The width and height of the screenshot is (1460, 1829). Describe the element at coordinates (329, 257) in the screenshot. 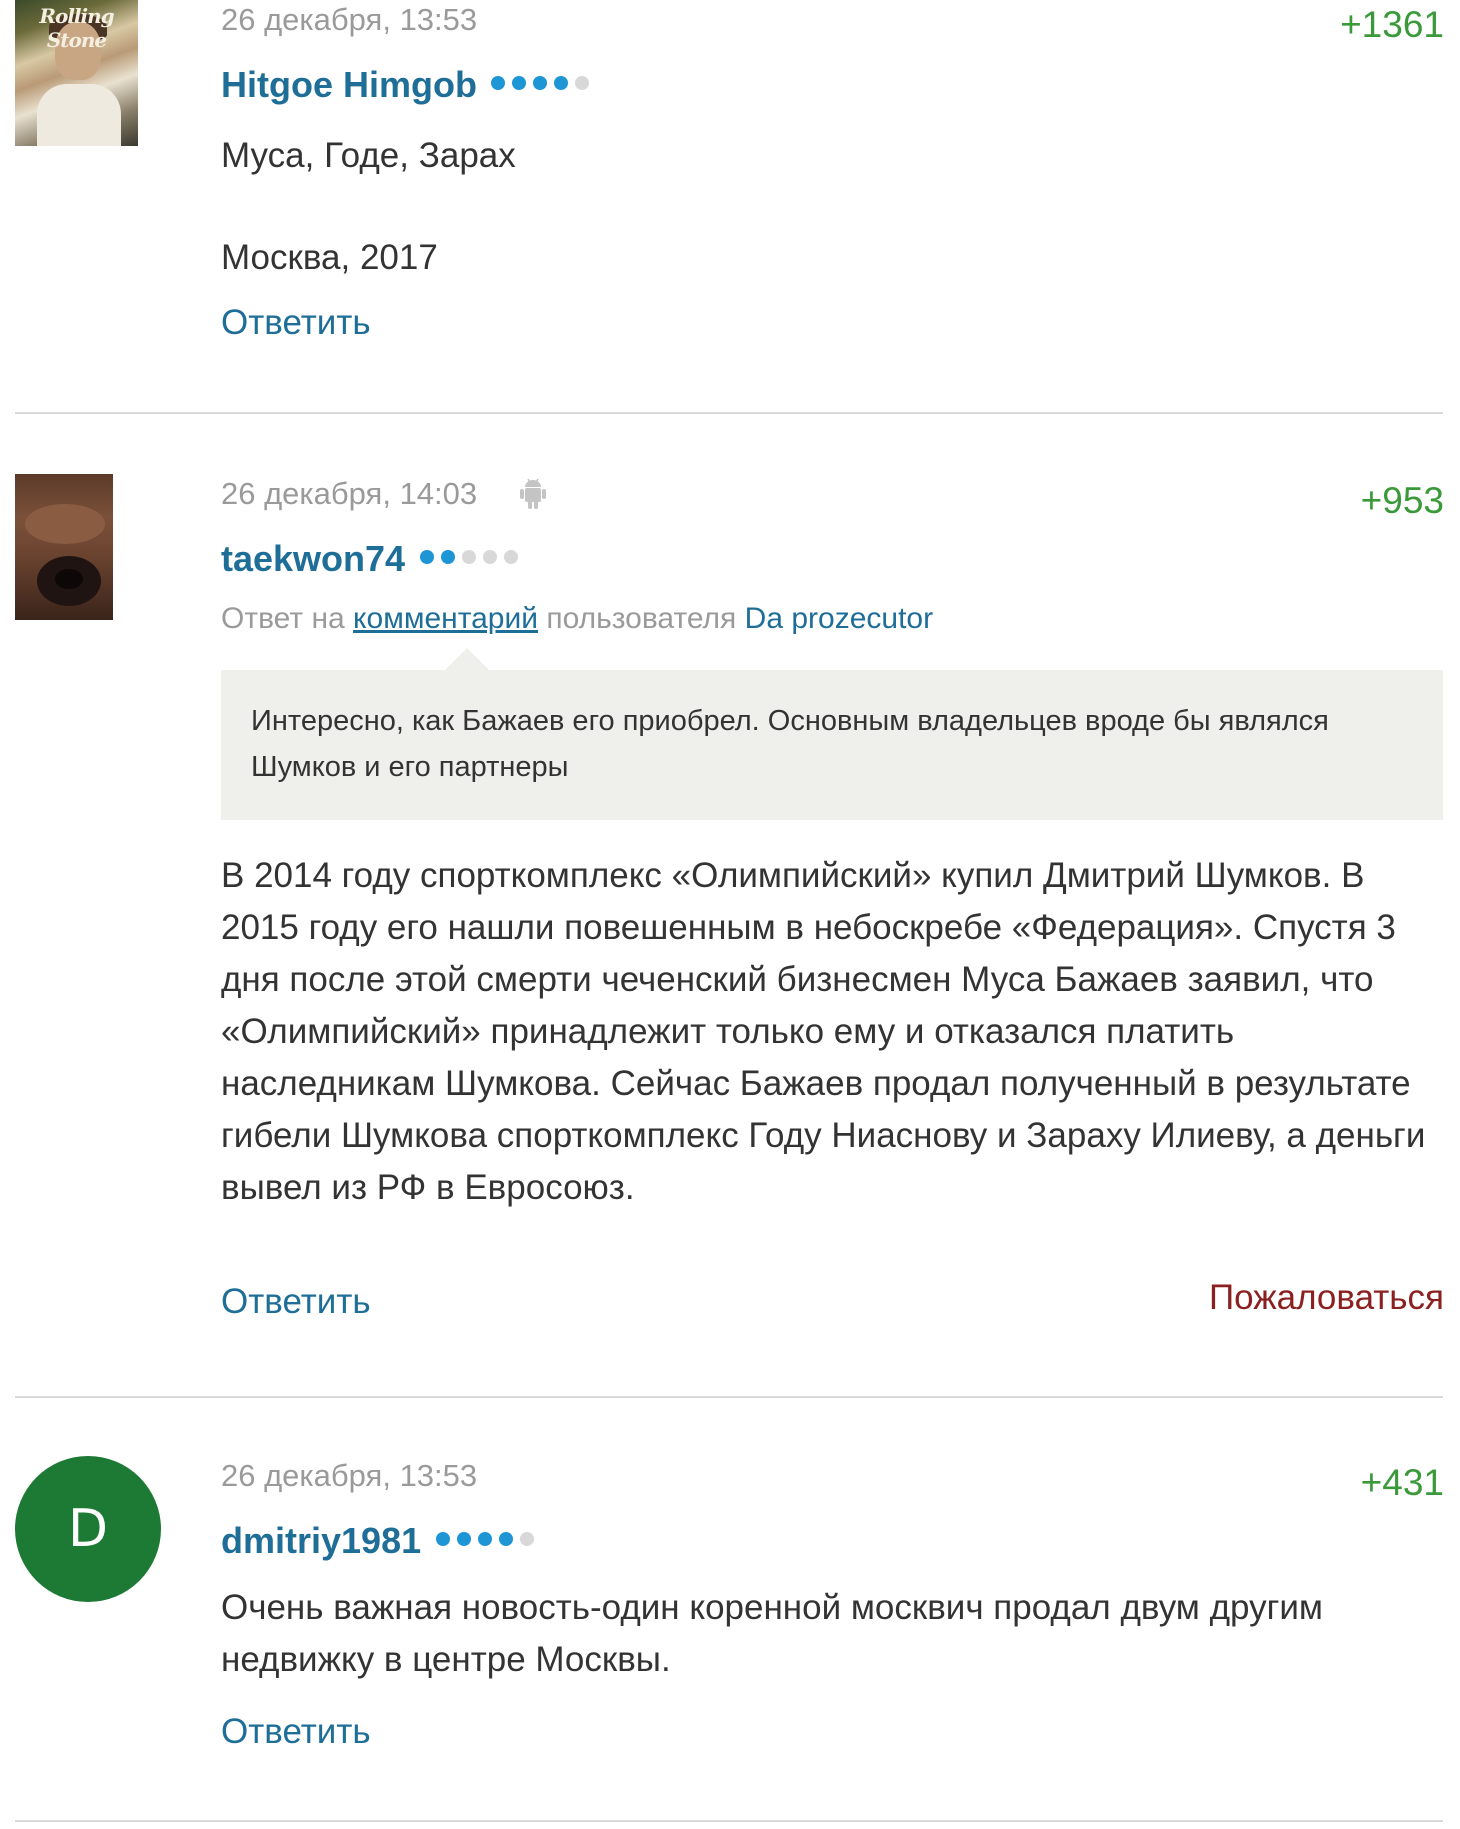

I see `comment-text-line: Москва, 2017` at that location.